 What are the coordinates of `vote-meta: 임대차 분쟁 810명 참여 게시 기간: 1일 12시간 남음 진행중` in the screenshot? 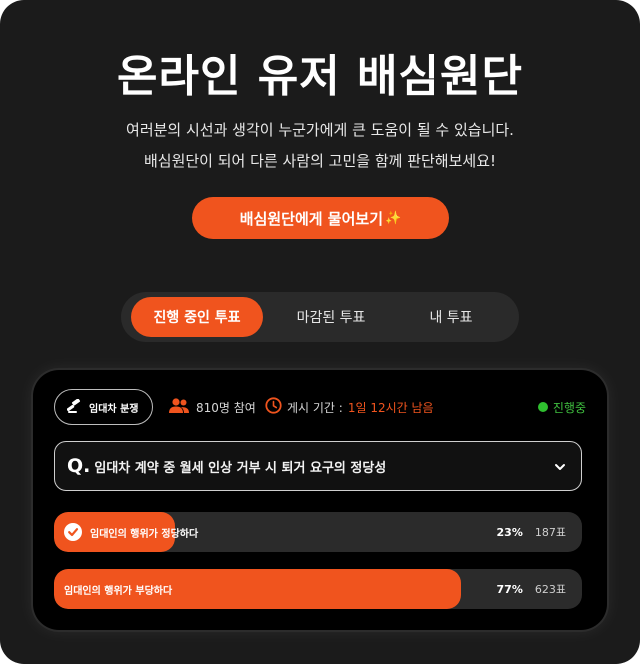 It's located at (320, 407).